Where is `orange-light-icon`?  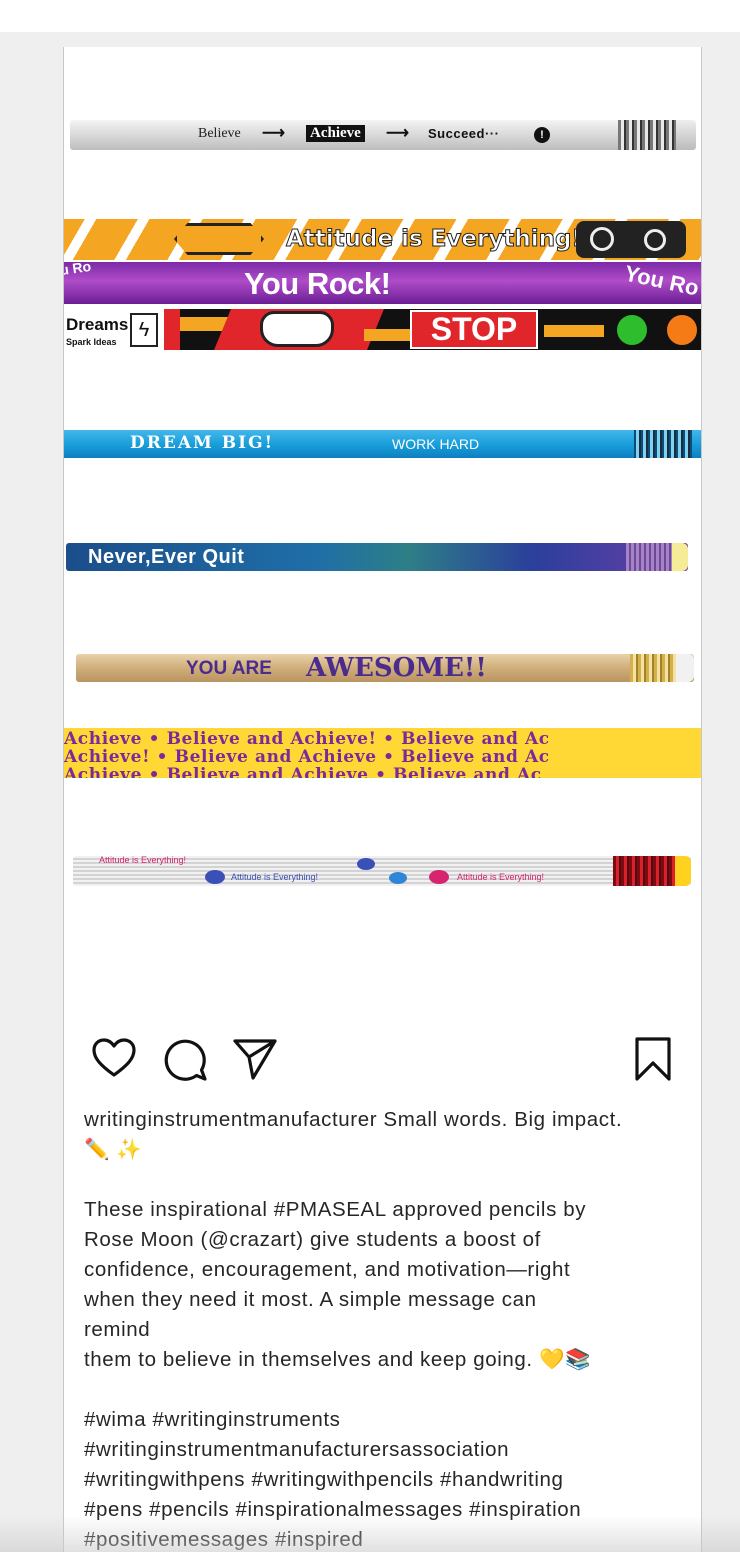 orange-light-icon is located at coordinates (682, 330).